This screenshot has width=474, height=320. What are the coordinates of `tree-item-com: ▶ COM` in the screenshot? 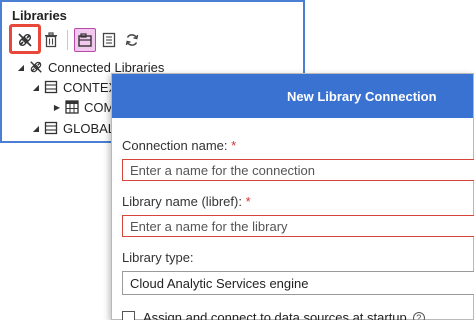 It's located at (83, 107).